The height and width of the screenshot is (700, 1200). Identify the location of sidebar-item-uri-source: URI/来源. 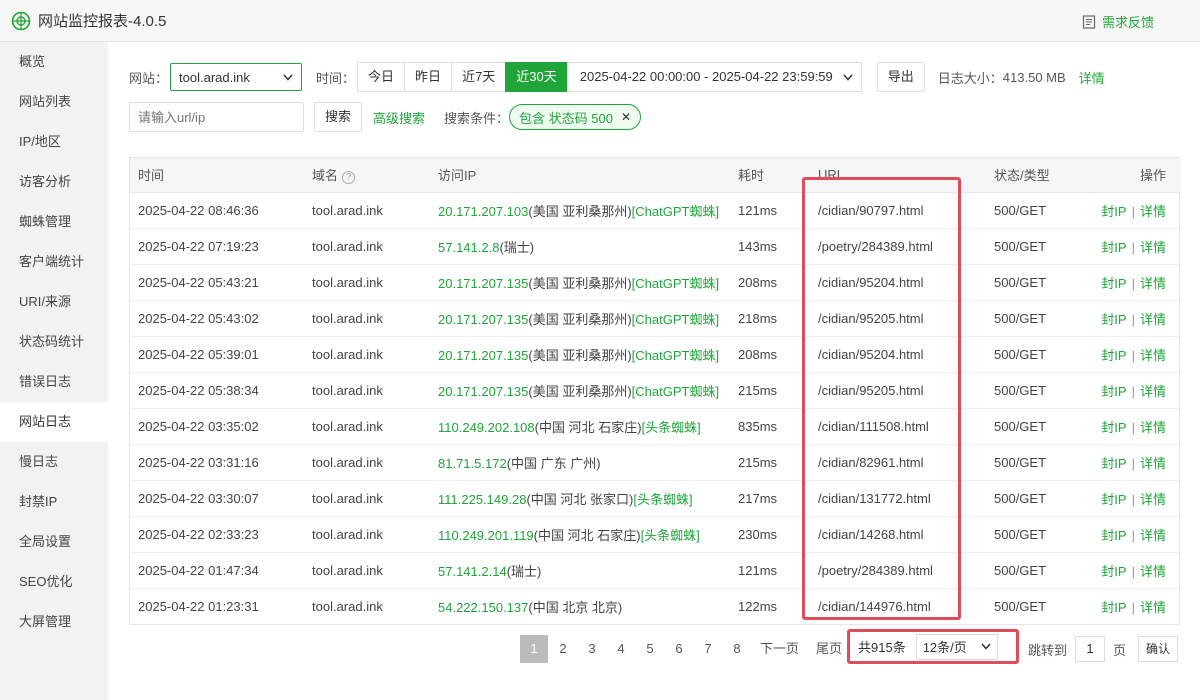
(54, 302).